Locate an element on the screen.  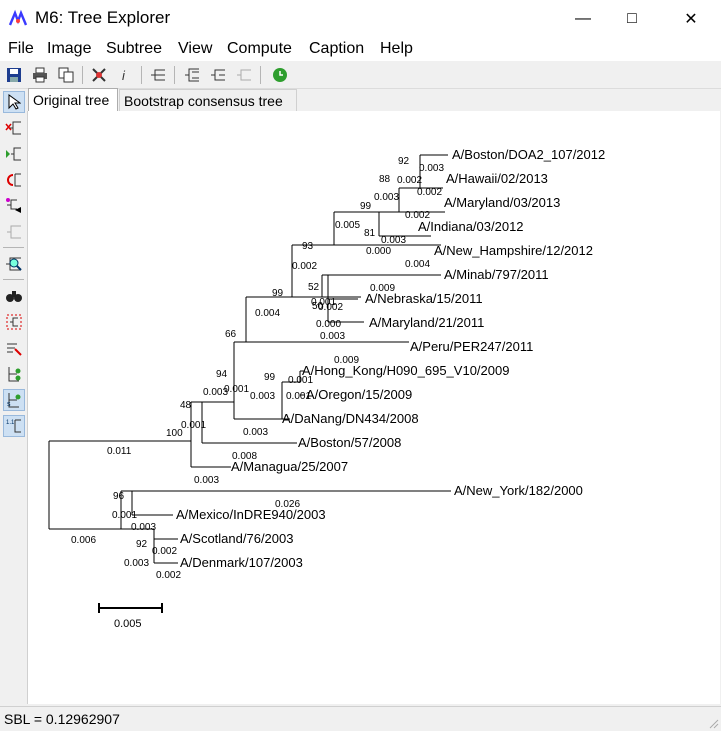
menu-image: Image is located at coordinates (69, 49).